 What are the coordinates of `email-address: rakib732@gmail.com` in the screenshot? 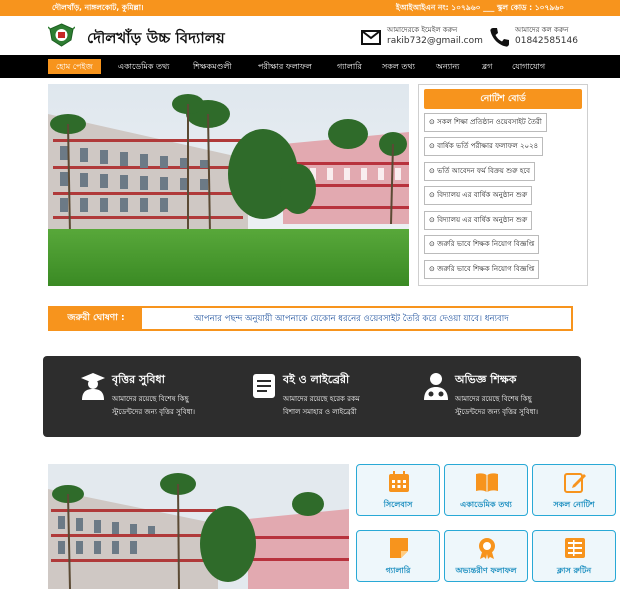 It's located at (435, 41).